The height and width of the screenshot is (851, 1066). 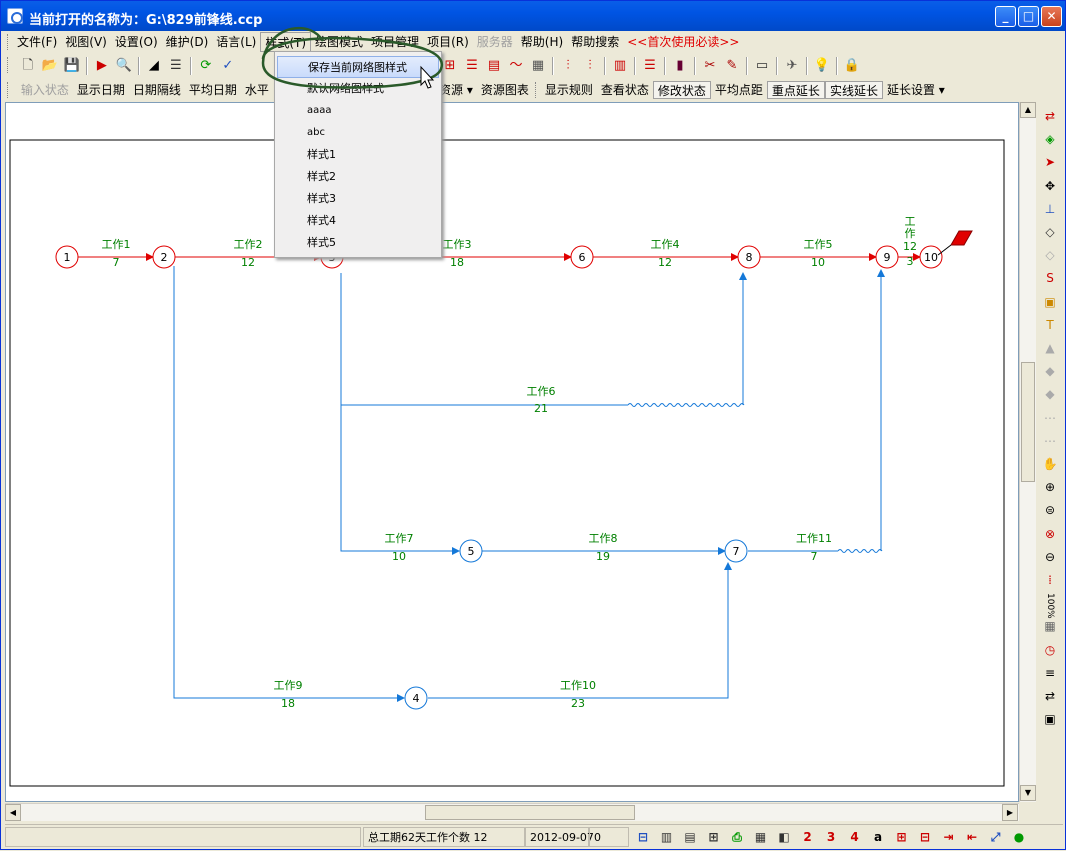 I want to click on fit-icon: ⤢, so click(x=996, y=837).